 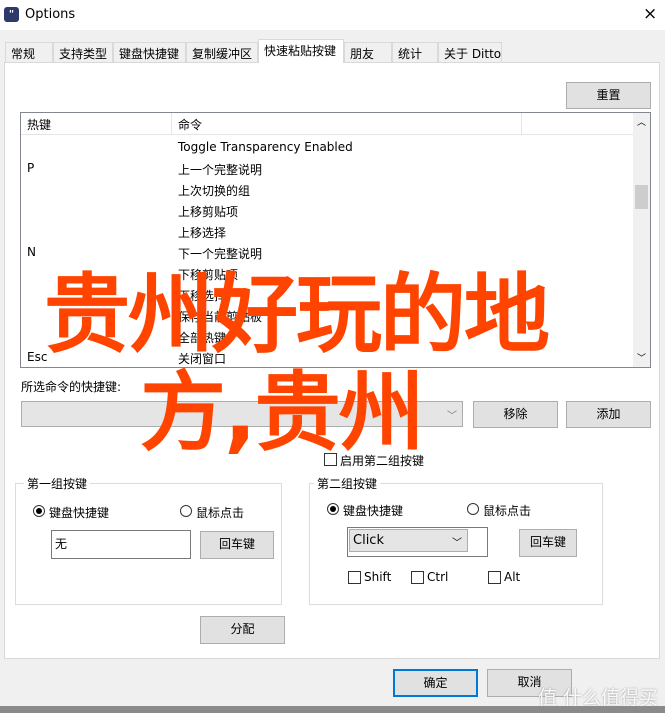 What do you see at coordinates (512, 577) in the screenshot?
I see `alt-label: Alt` at bounding box center [512, 577].